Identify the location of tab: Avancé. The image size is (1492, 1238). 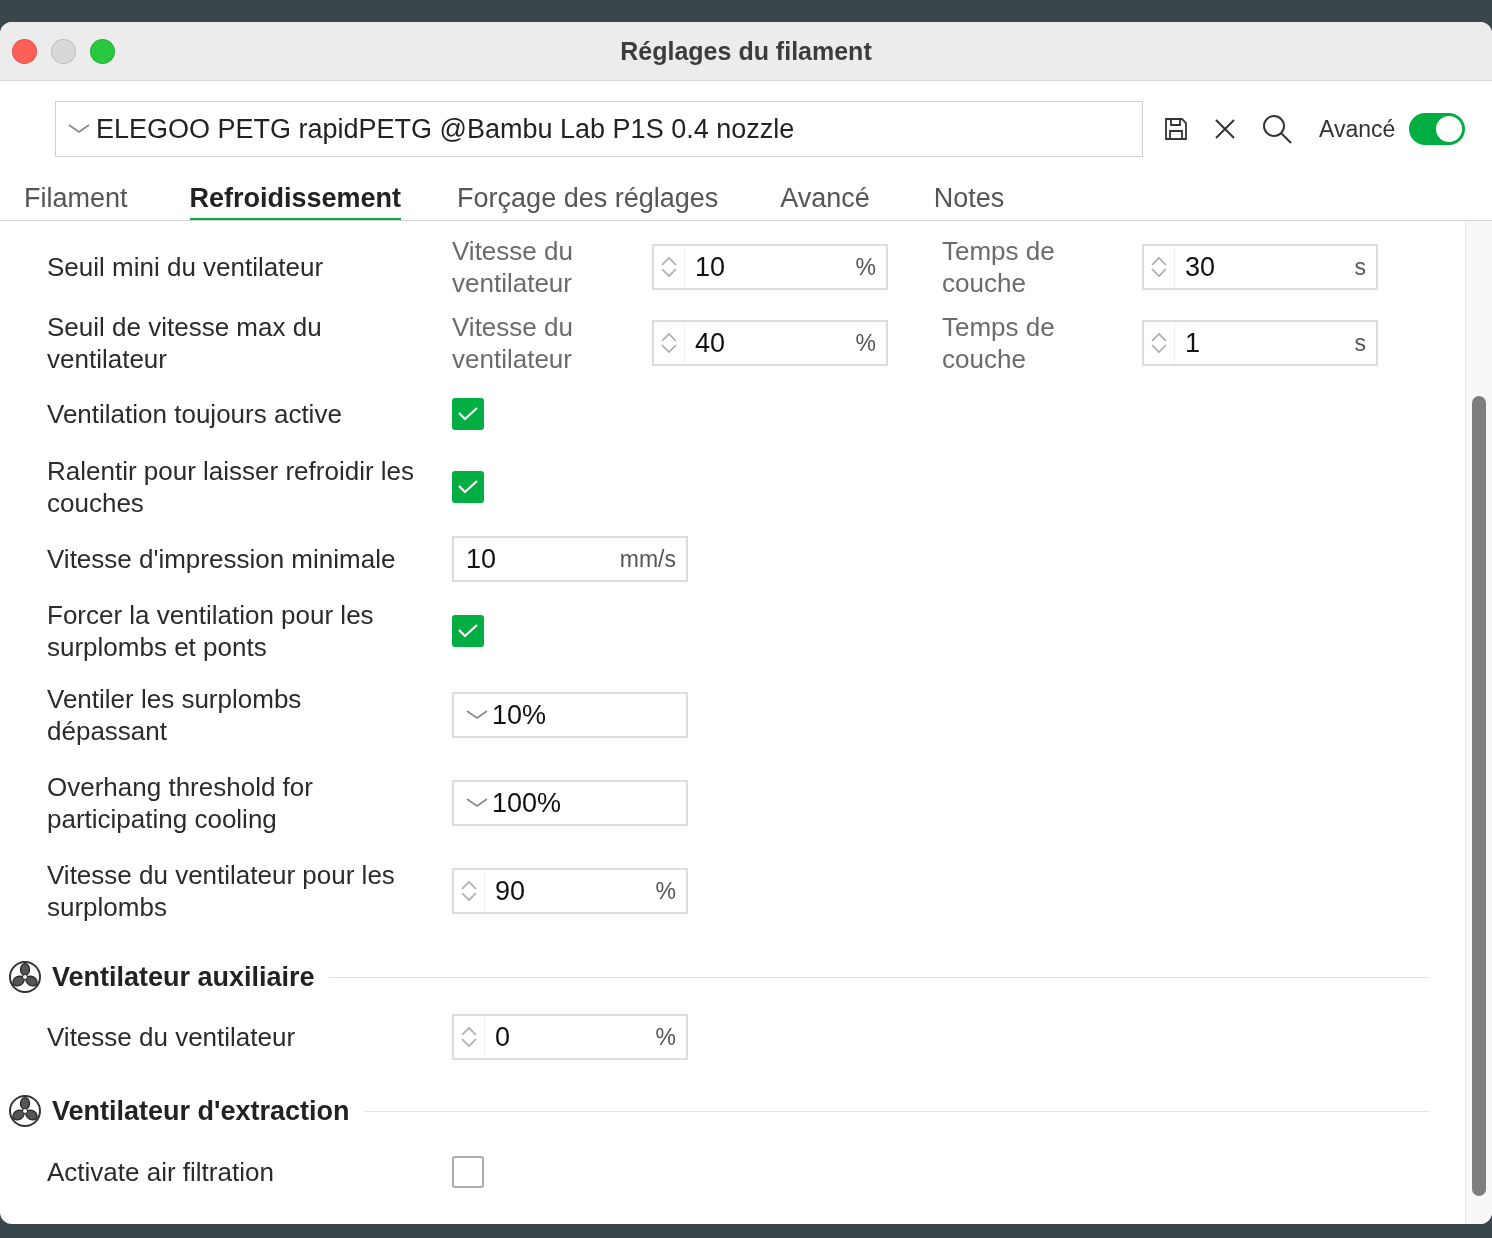
(825, 197).